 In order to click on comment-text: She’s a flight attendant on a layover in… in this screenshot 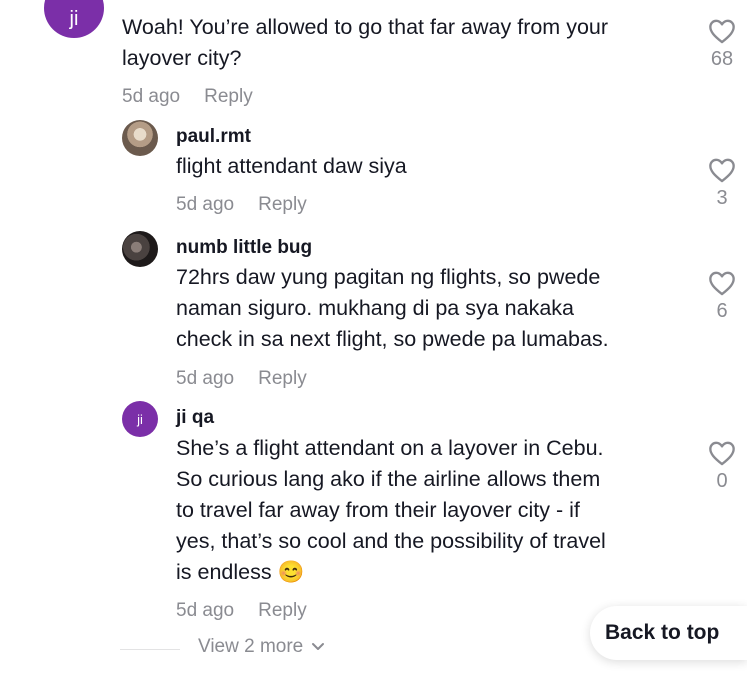, I will do `click(391, 510)`.